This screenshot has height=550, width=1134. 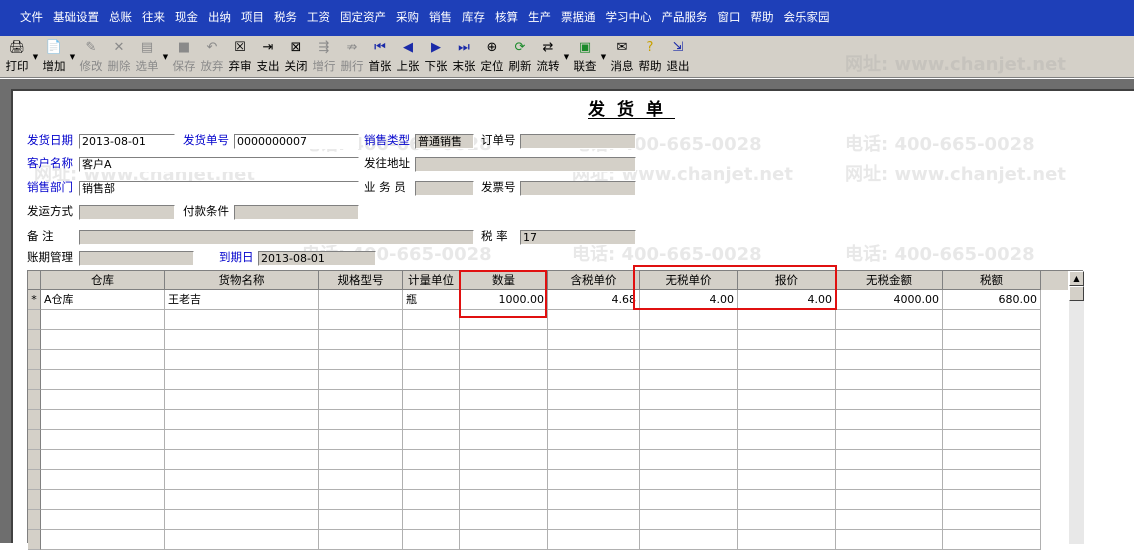 What do you see at coordinates (1076, 407) in the screenshot?
I see `vertical-scrollbar: ▲` at bounding box center [1076, 407].